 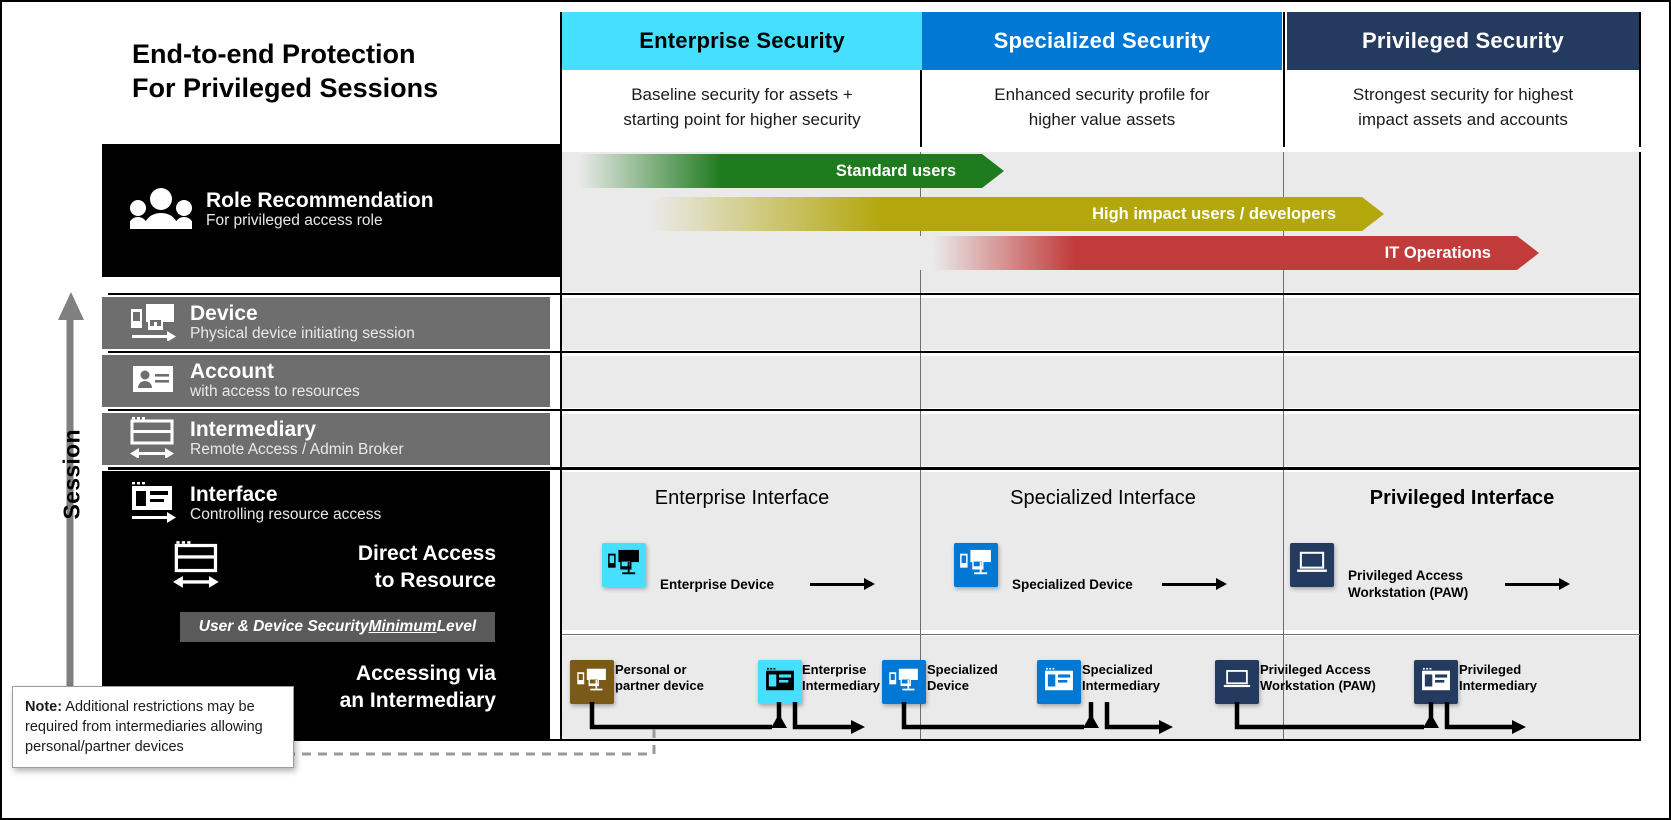 I want to click on column-title-privileged: Privileged Security, so click(x=1463, y=41).